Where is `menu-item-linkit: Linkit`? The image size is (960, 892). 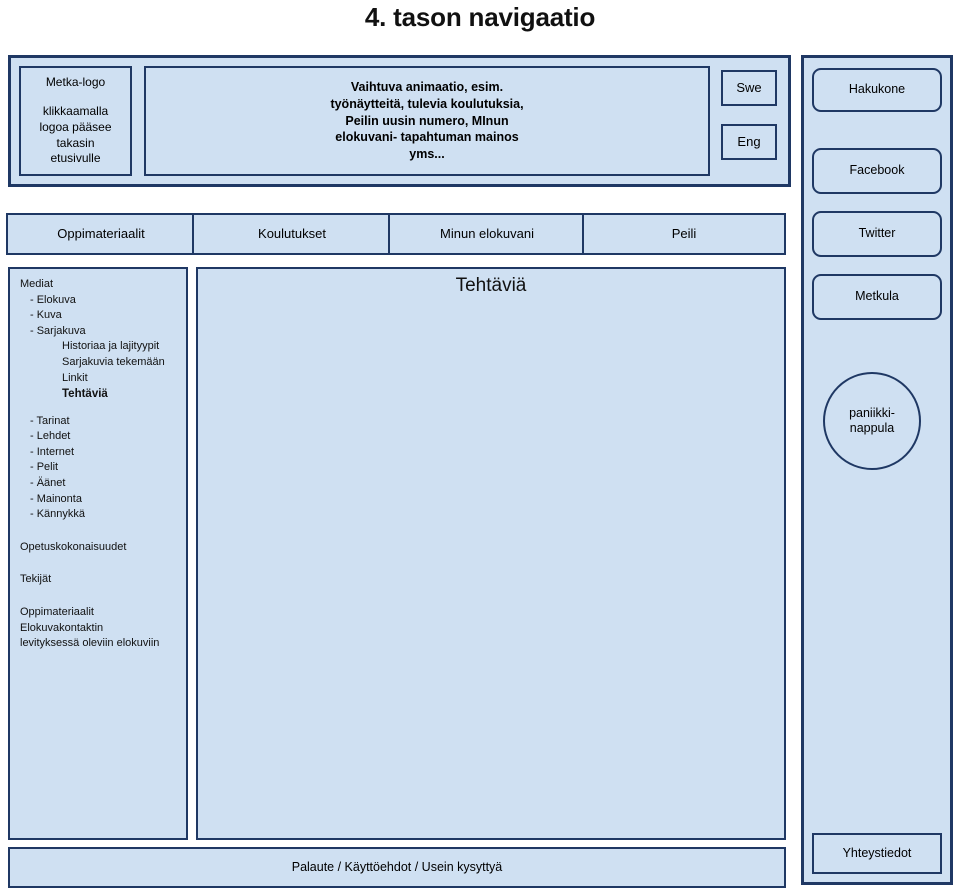 menu-item-linkit: Linkit is located at coordinates (103, 379).